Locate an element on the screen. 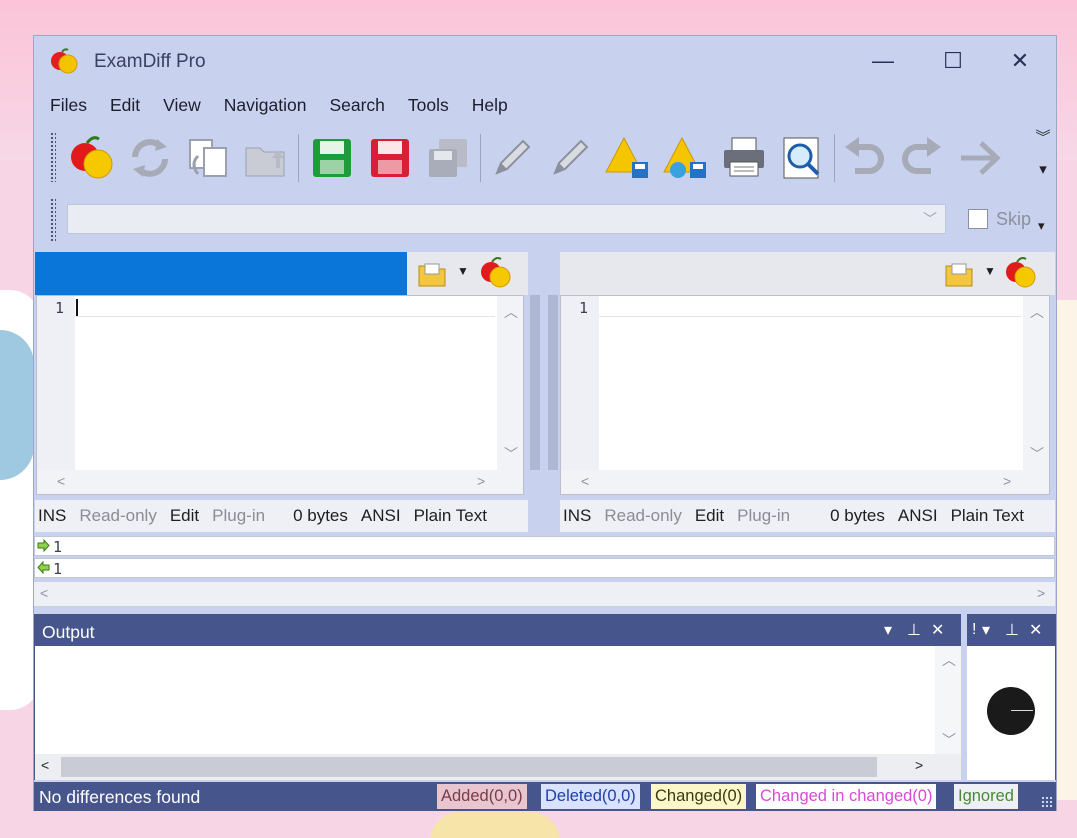 The image size is (1077, 838). menu-view: View is located at coordinates (182, 105).